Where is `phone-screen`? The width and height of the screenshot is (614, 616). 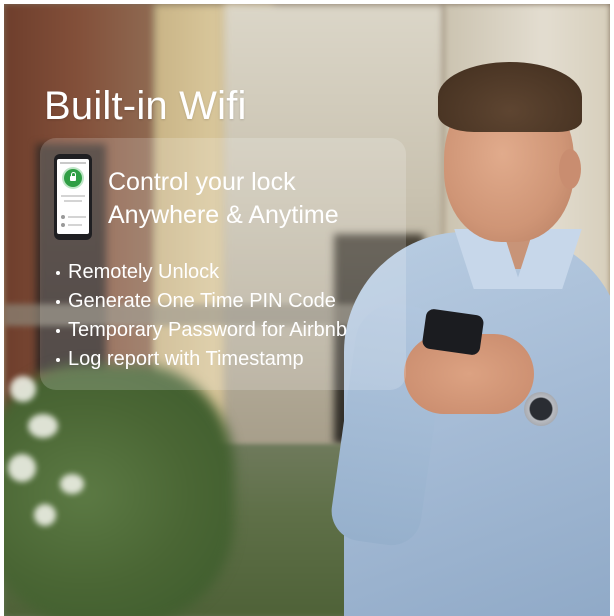
phone-screen is located at coordinates (73, 196).